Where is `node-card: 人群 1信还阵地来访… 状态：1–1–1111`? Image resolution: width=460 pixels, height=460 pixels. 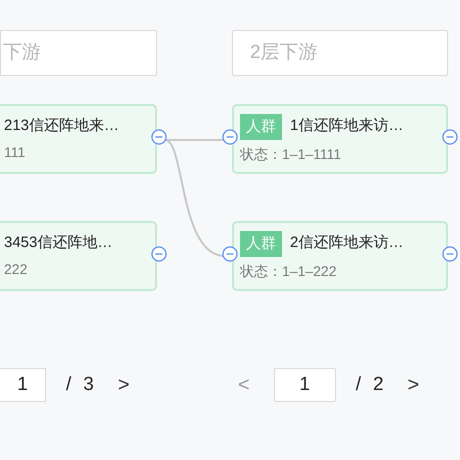 node-card: 人群 1信还阵地来访… 状态：1–1–1111 is located at coordinates (340, 139).